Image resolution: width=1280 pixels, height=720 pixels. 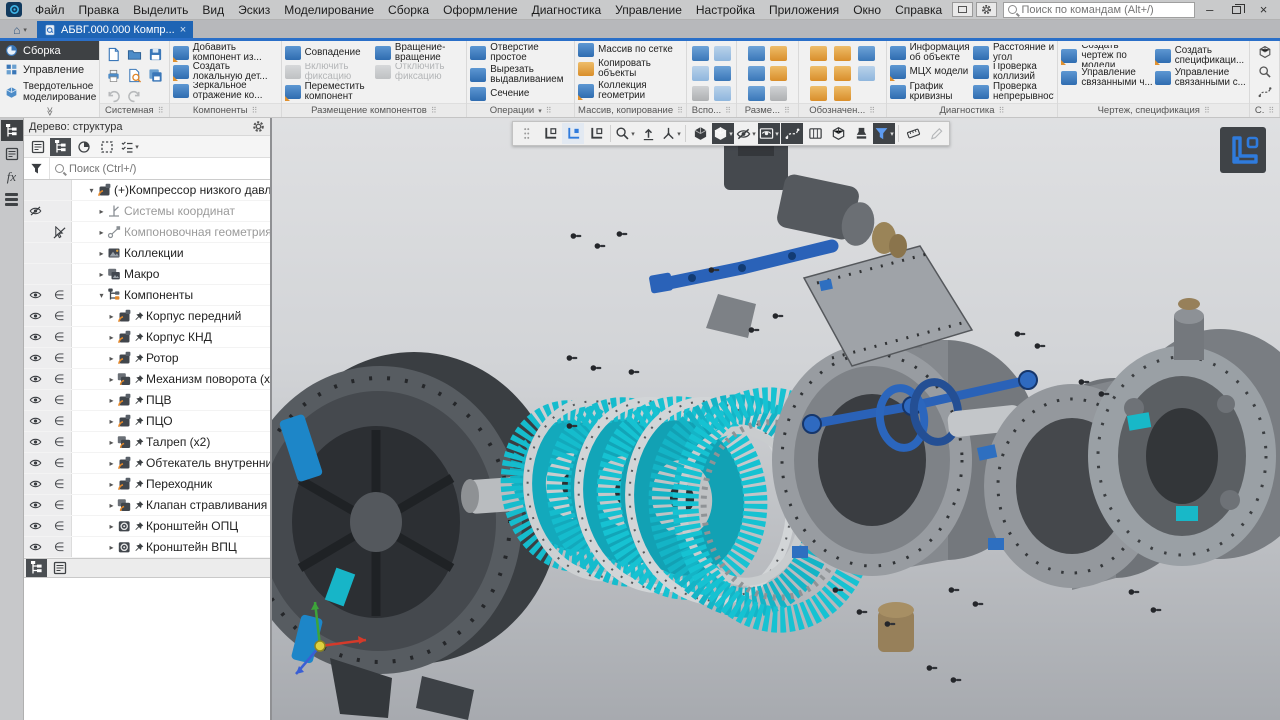 What do you see at coordinates (147, 295) in the screenshot?
I see `tree-item-components: ∈ ▾ Компоненты` at bounding box center [147, 295].